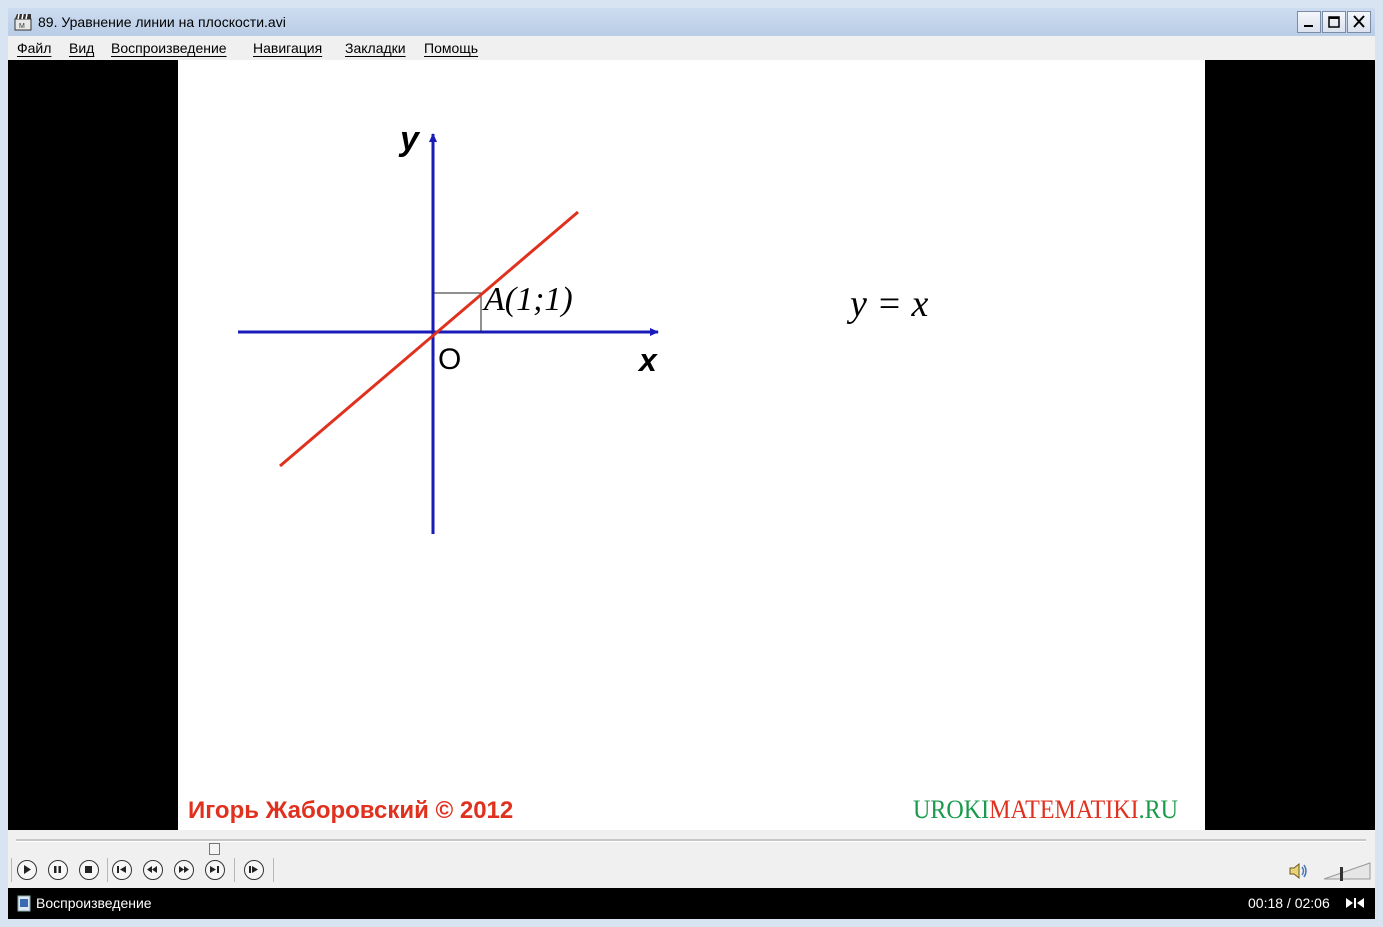 This screenshot has width=1383, height=927. Describe the element at coordinates (691, 22) in the screenshot. I see `title-bar: M 89. Уравнение линии на плоскости.avi` at that location.